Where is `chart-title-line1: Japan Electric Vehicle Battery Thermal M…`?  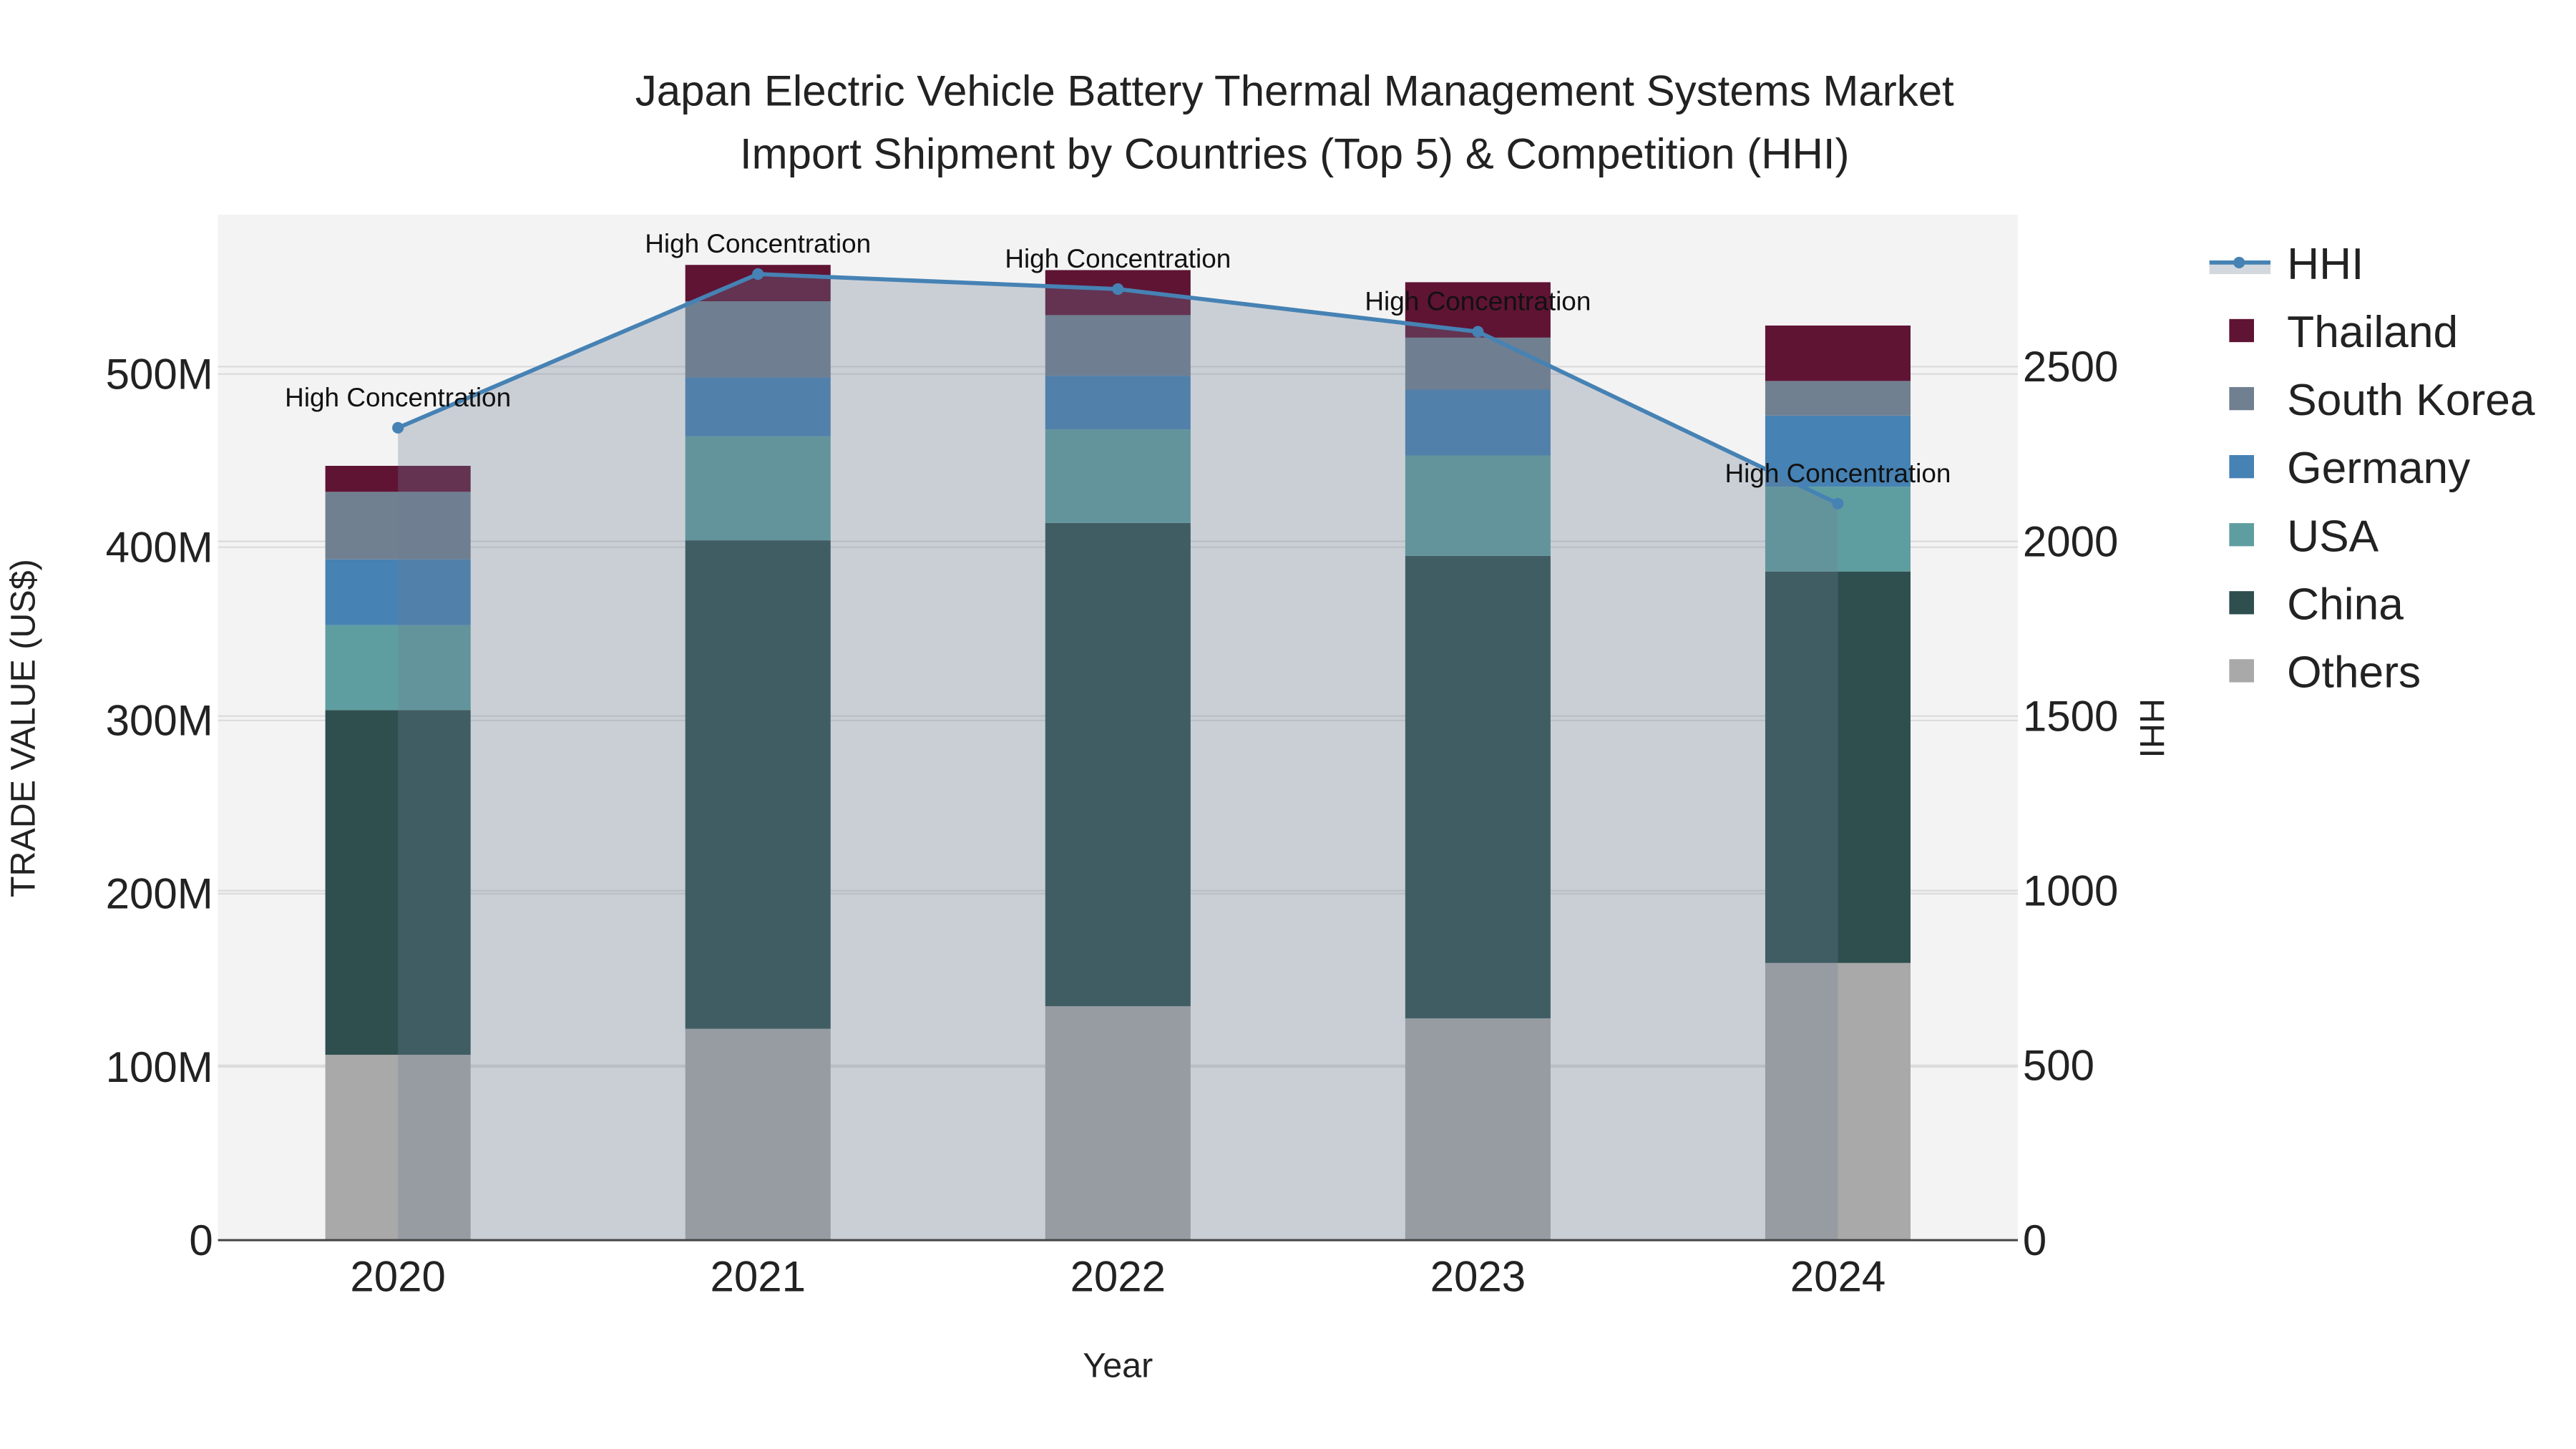
chart-title-line1: Japan Electric Vehicle Battery Thermal M… is located at coordinates (1294, 91).